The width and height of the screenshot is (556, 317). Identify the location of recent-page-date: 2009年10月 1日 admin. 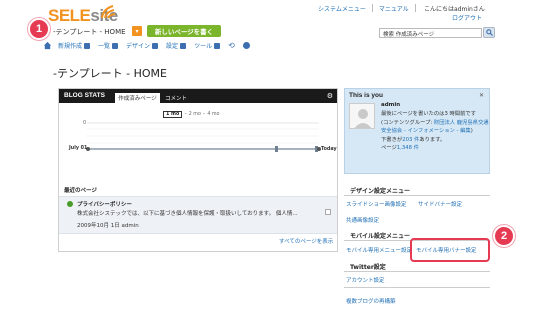
(108, 226).